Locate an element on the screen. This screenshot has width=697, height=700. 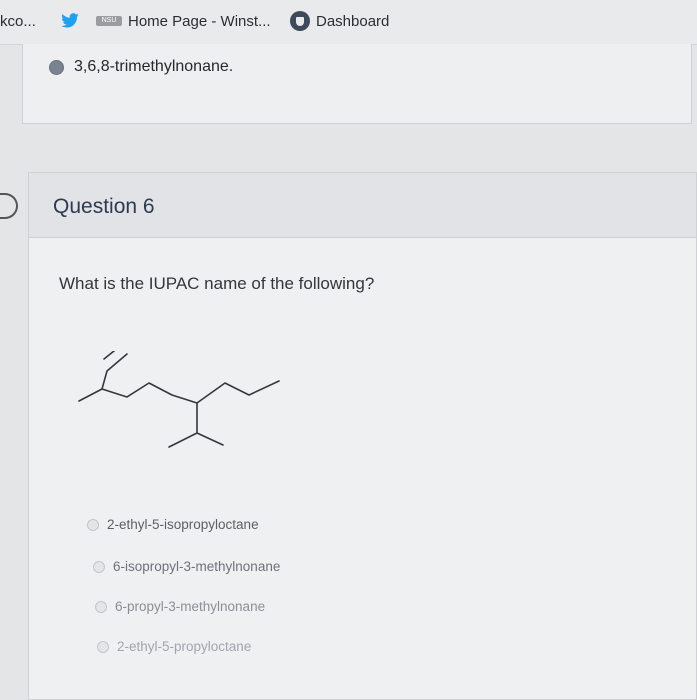
previous-question-card: 3,6,8-trimethylnonane. is located at coordinates (357, 84).